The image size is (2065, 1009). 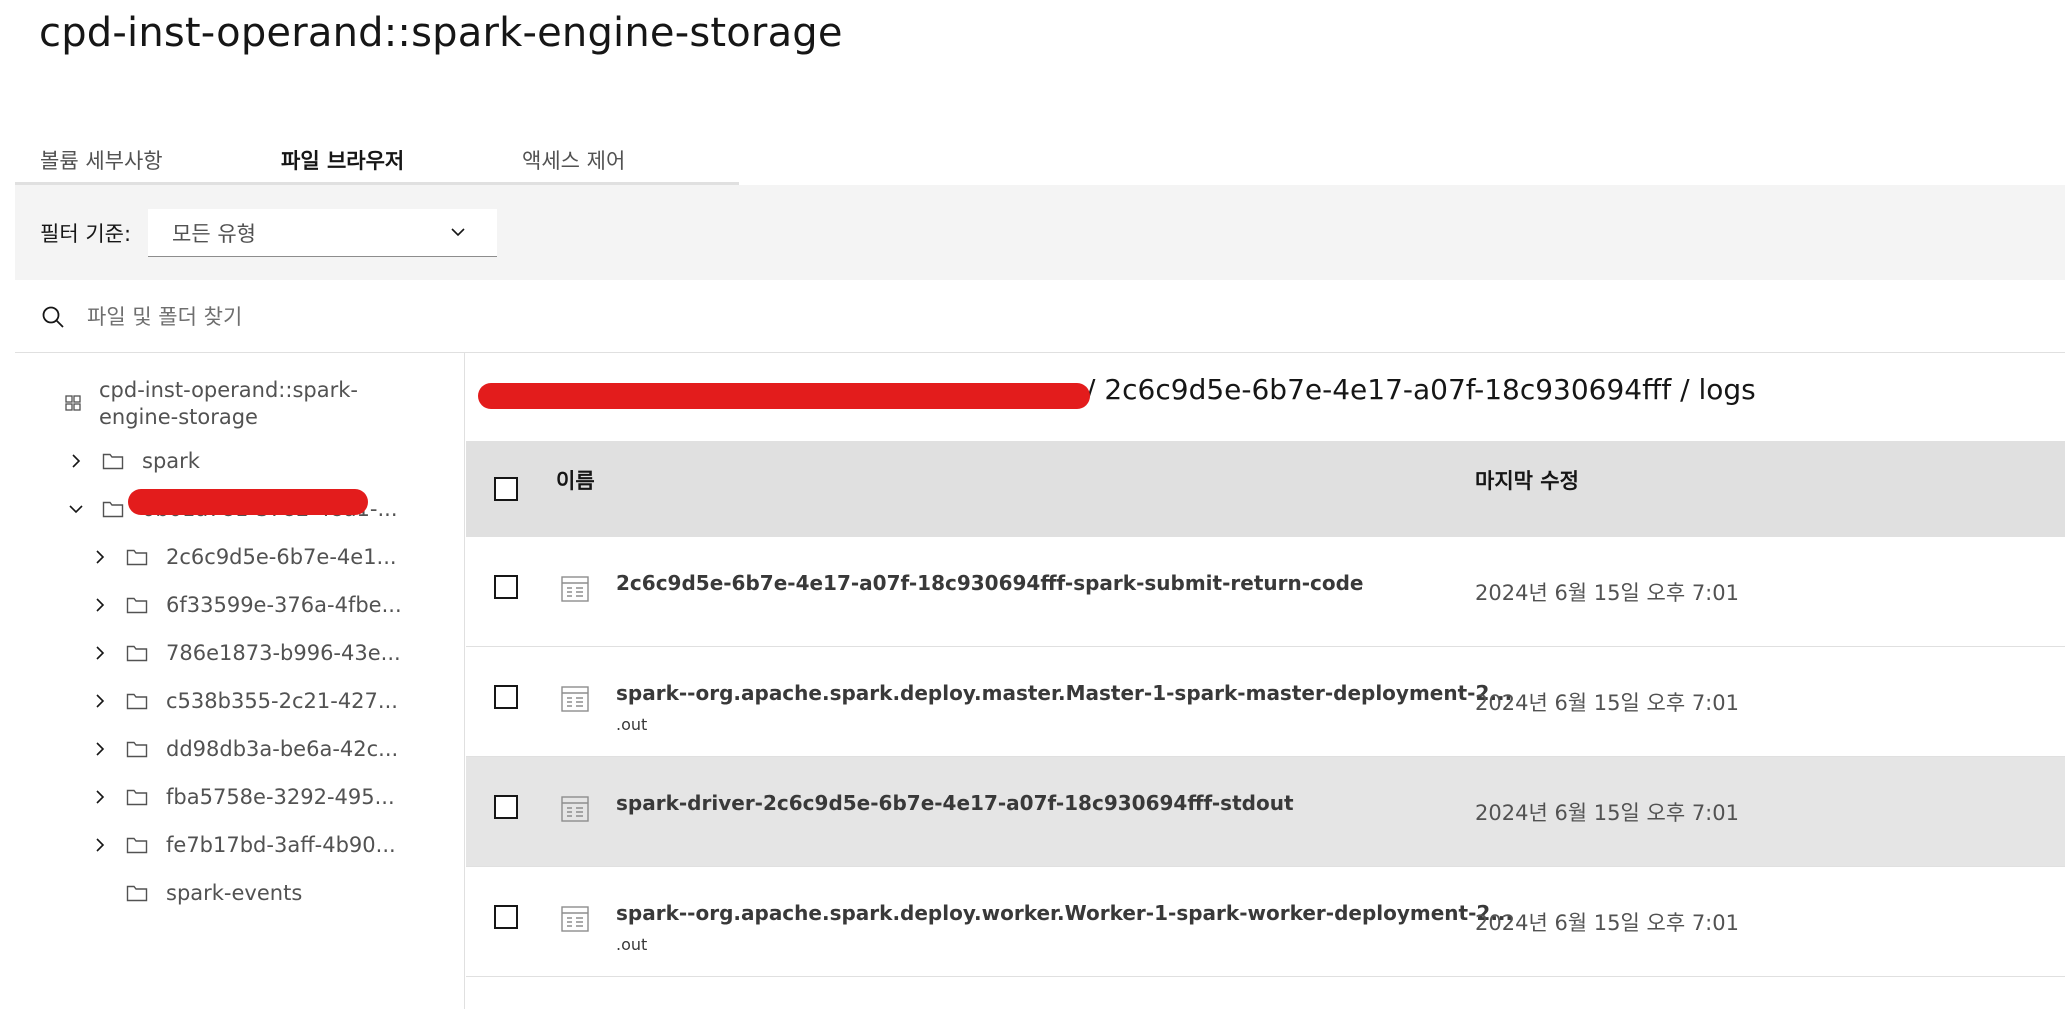 I want to click on tree-item-label: spark, so click(x=171, y=461).